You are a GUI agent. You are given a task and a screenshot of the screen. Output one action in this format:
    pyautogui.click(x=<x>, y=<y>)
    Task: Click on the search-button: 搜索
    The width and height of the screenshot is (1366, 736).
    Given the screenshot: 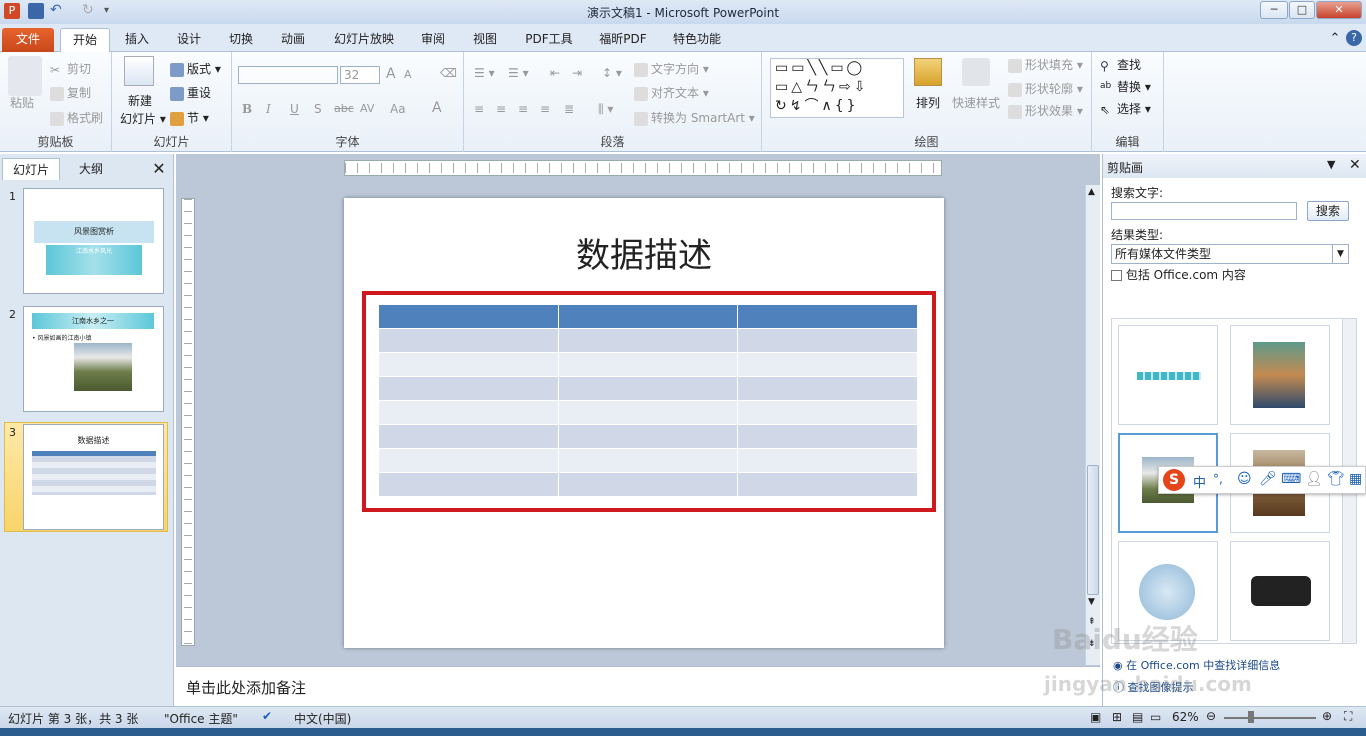 What is the action you would take?
    pyautogui.click(x=1328, y=211)
    